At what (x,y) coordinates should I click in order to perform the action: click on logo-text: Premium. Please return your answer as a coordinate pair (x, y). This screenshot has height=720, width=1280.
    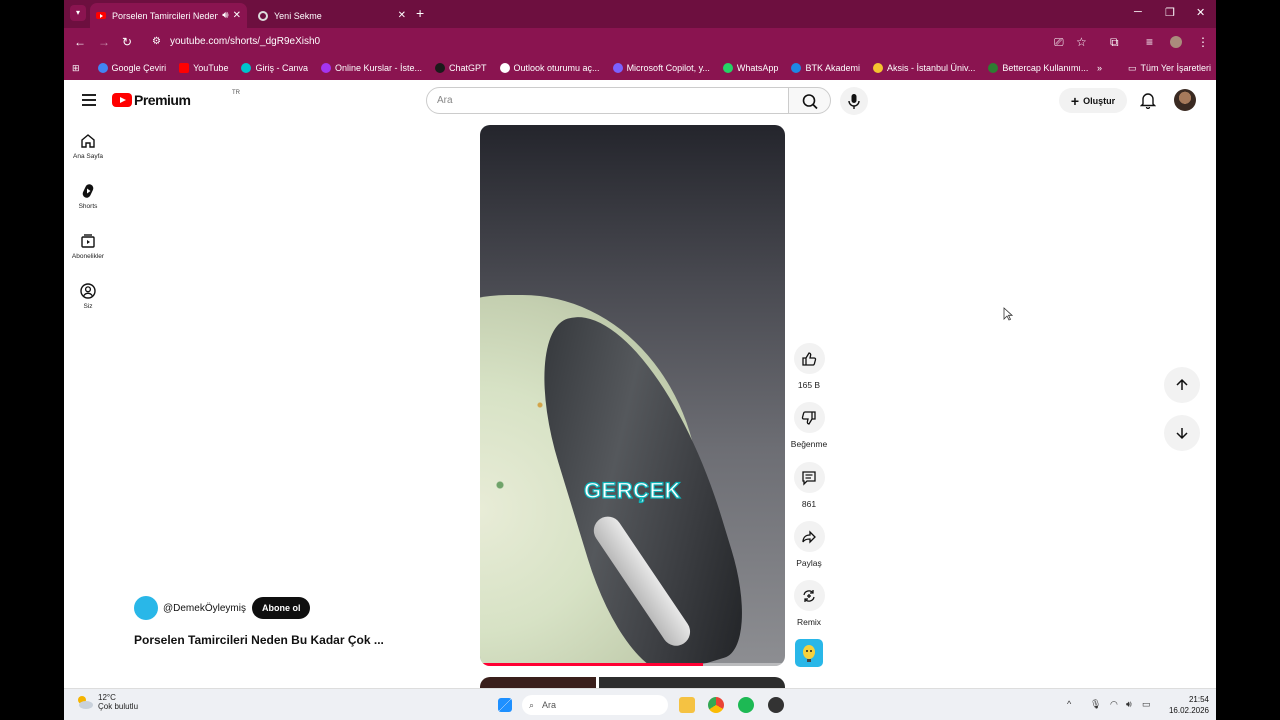
    Looking at the image, I should click on (162, 100).